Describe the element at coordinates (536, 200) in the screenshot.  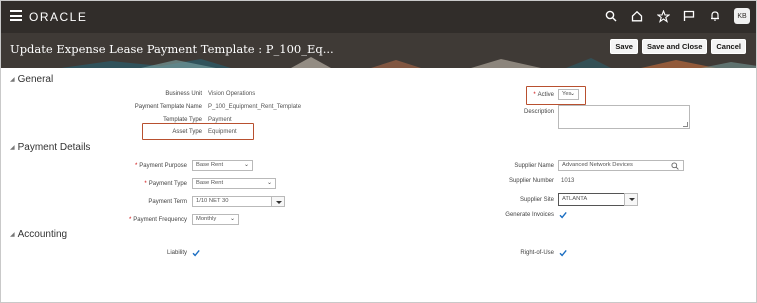
I see `supplier-site-label: Supplier Site` at that location.